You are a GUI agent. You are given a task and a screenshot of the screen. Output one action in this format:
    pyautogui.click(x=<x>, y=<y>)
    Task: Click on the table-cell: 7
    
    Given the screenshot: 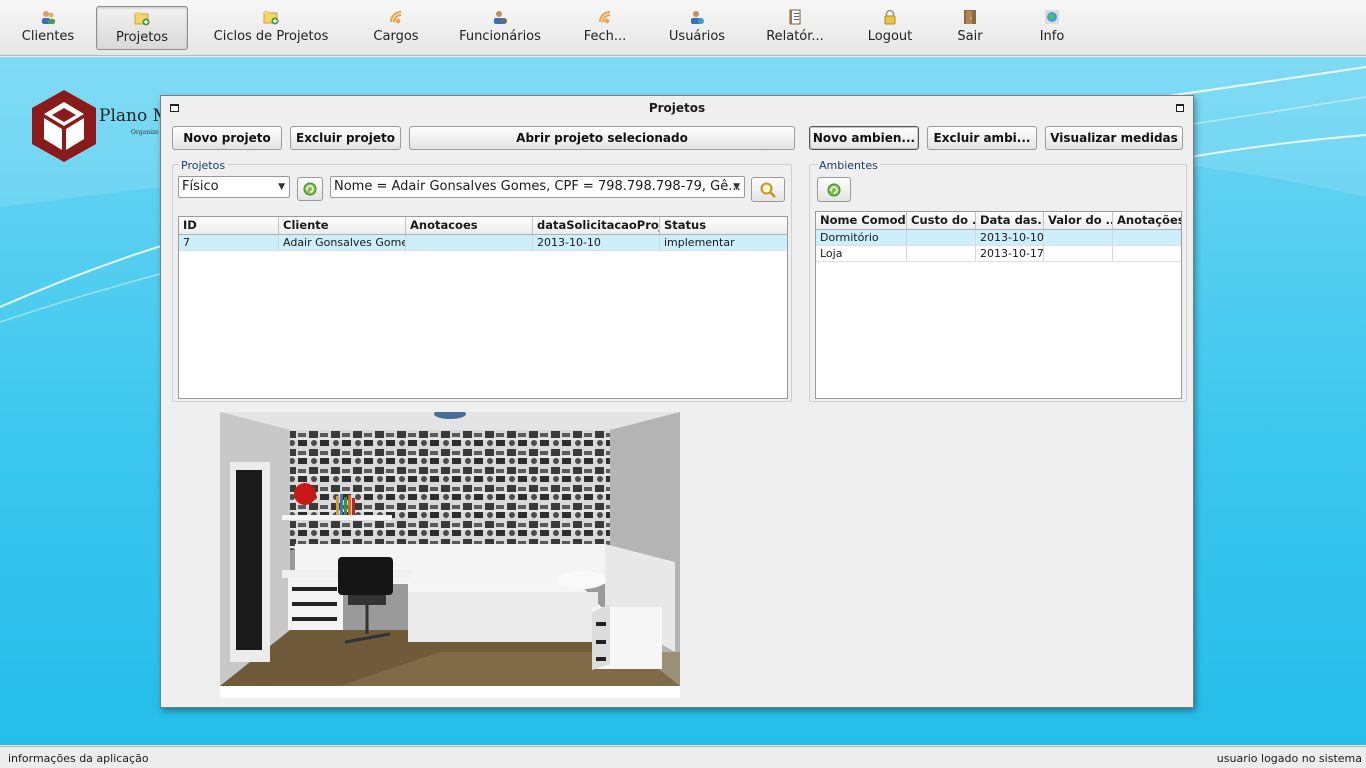 What is the action you would take?
    pyautogui.click(x=229, y=242)
    